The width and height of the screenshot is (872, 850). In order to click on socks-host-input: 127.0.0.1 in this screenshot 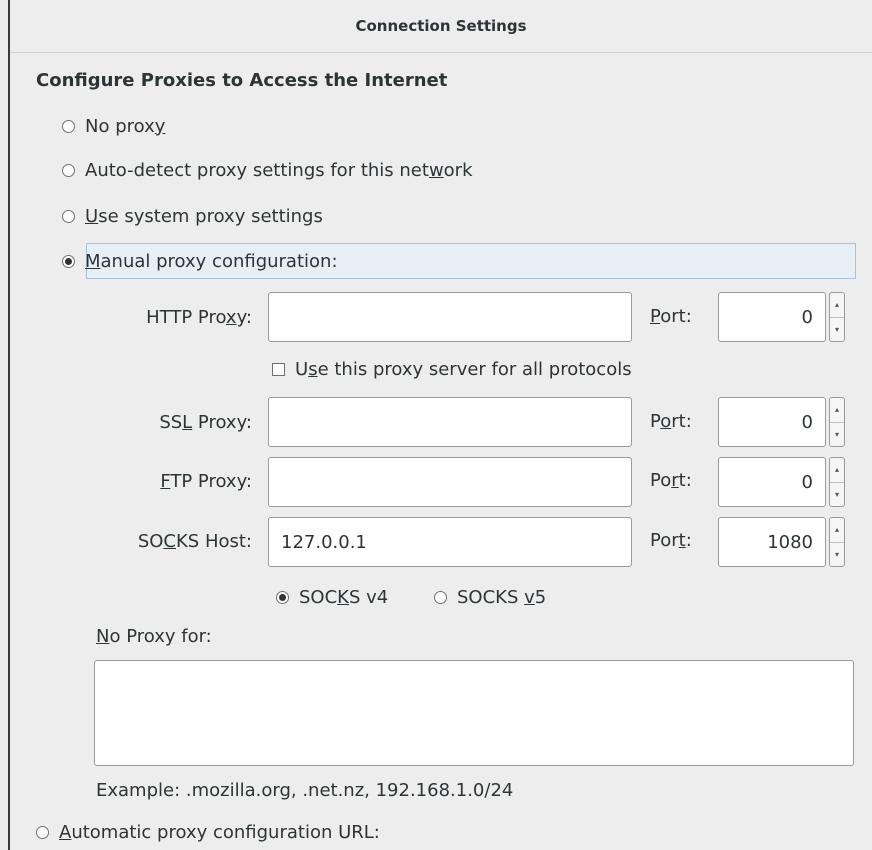, I will do `click(450, 542)`.